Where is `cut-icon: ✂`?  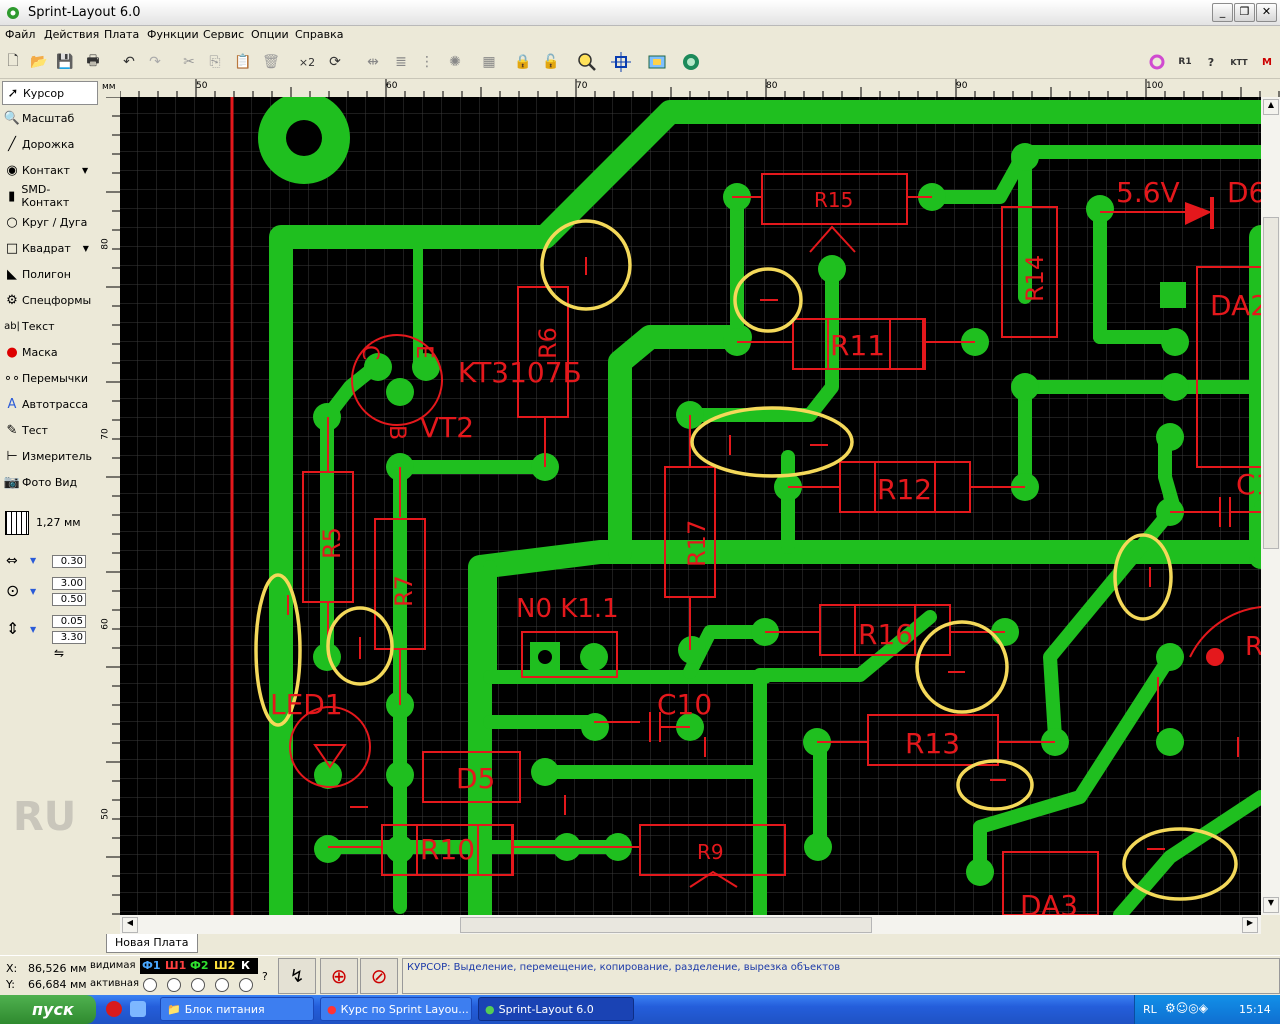 cut-icon: ✂ is located at coordinates (189, 62).